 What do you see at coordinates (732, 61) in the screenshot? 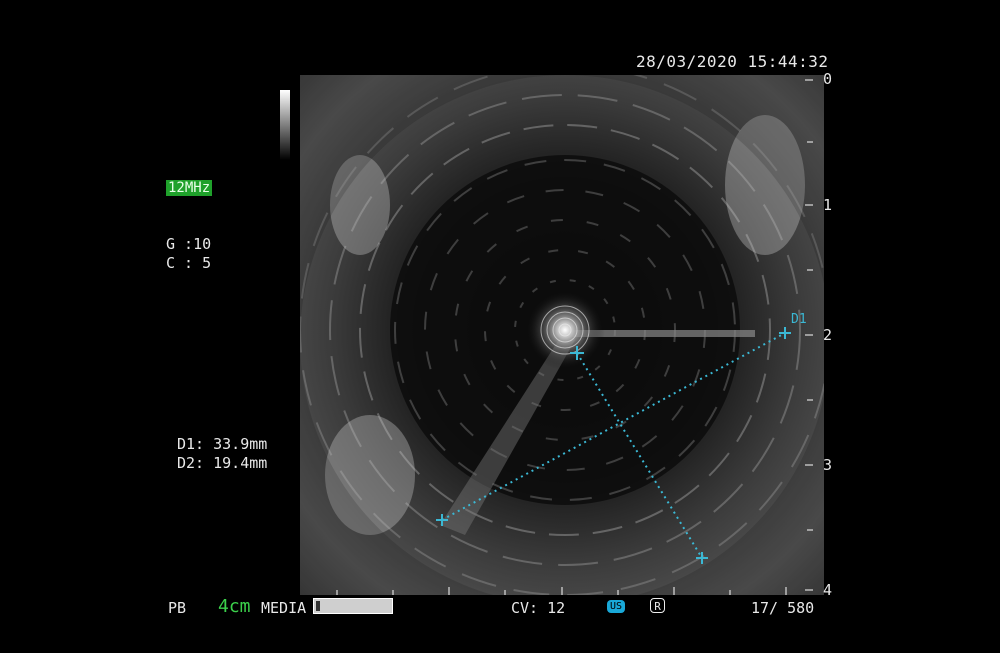
I see `datetime-display: 28/03/2020 15:44:32` at bounding box center [732, 61].